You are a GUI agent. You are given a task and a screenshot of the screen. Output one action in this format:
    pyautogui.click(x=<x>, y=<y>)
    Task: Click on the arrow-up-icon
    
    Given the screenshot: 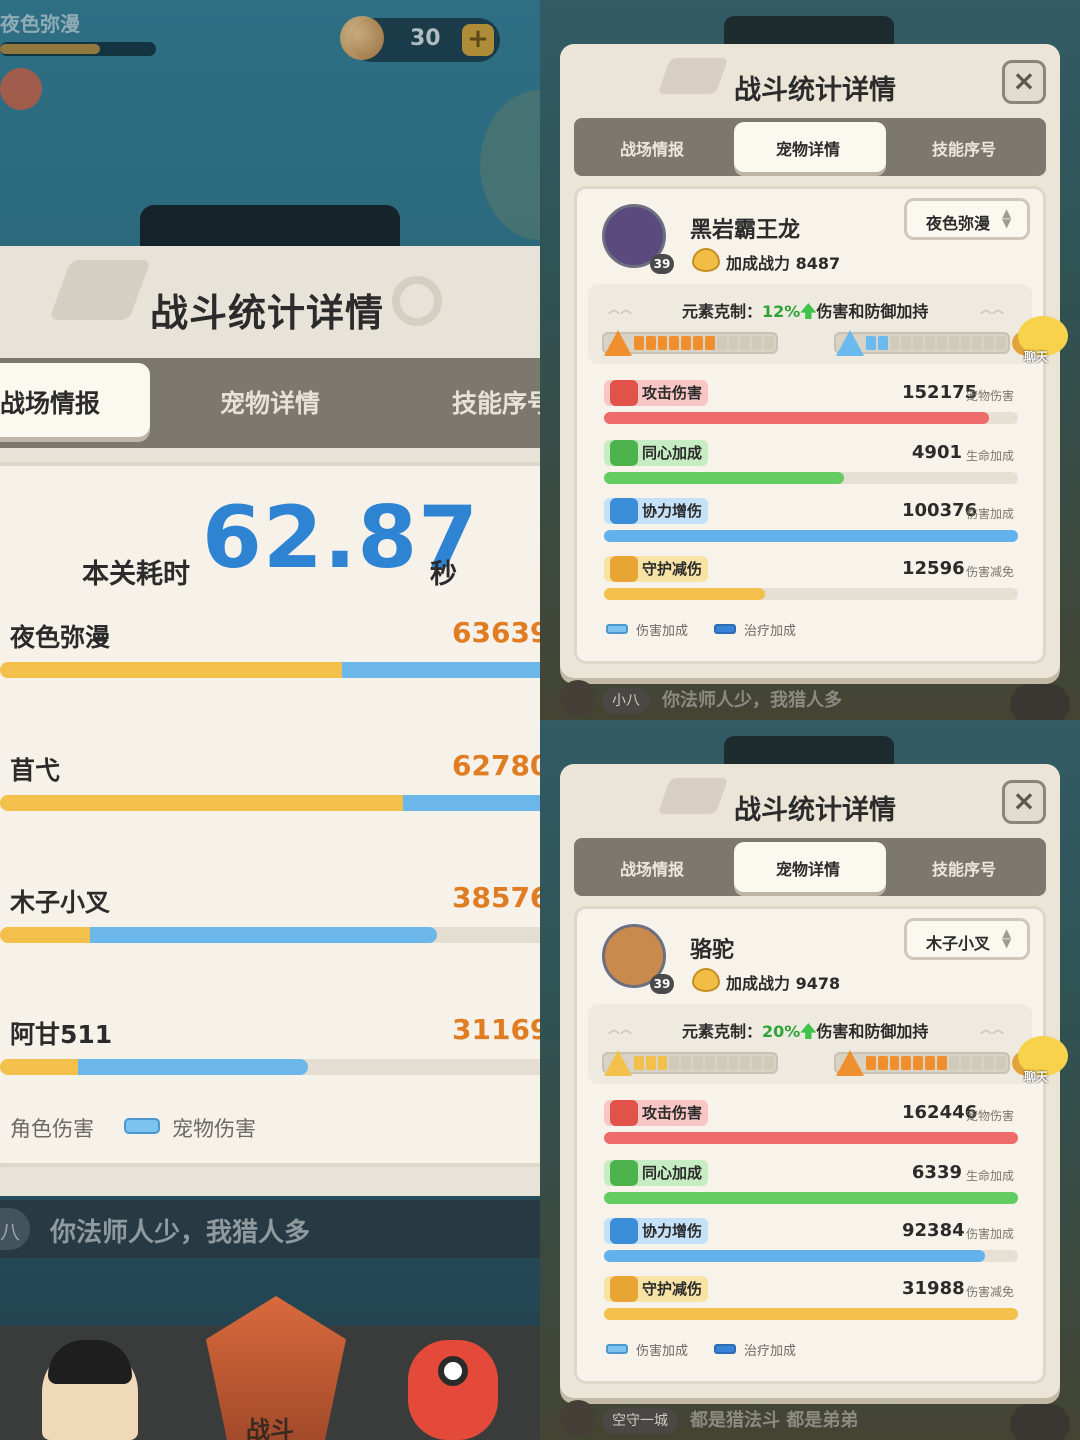 What is the action you would take?
    pyautogui.click(x=808, y=311)
    